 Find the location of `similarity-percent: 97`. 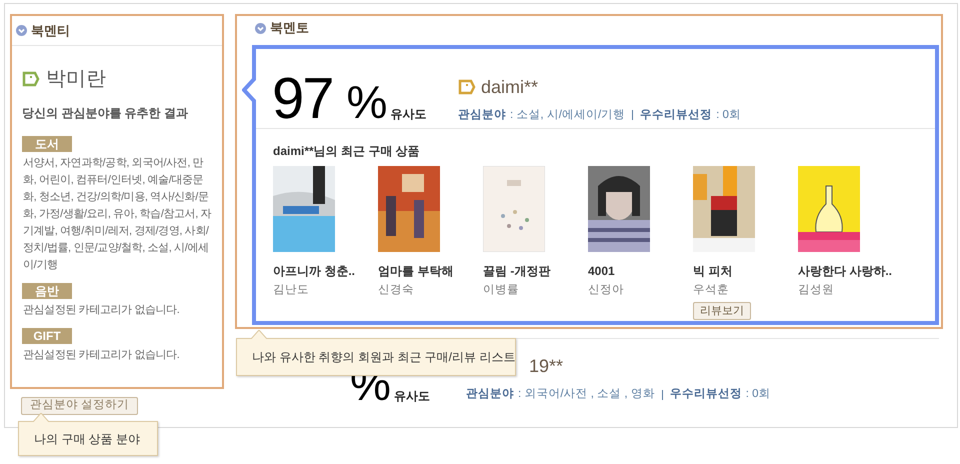

similarity-percent: 97 is located at coordinates (302, 99).